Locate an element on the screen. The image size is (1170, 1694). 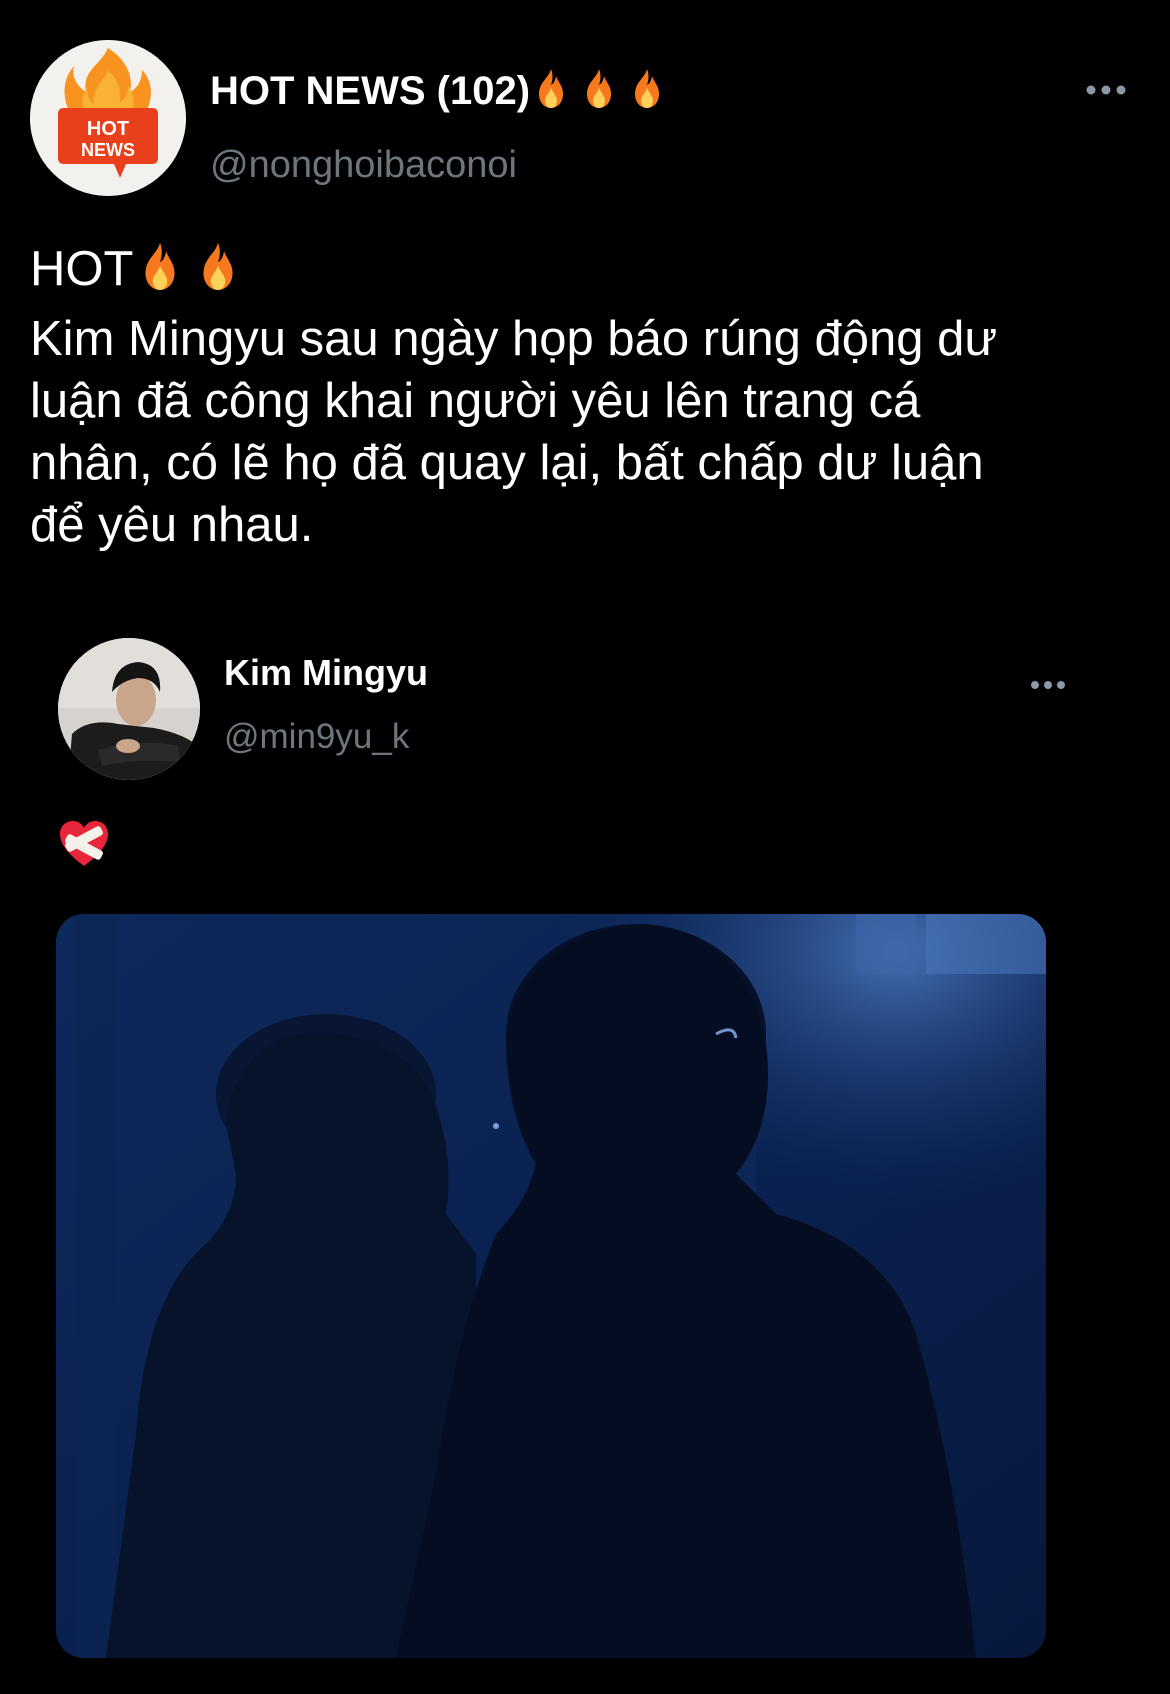
profile-photo is located at coordinates (129, 709).